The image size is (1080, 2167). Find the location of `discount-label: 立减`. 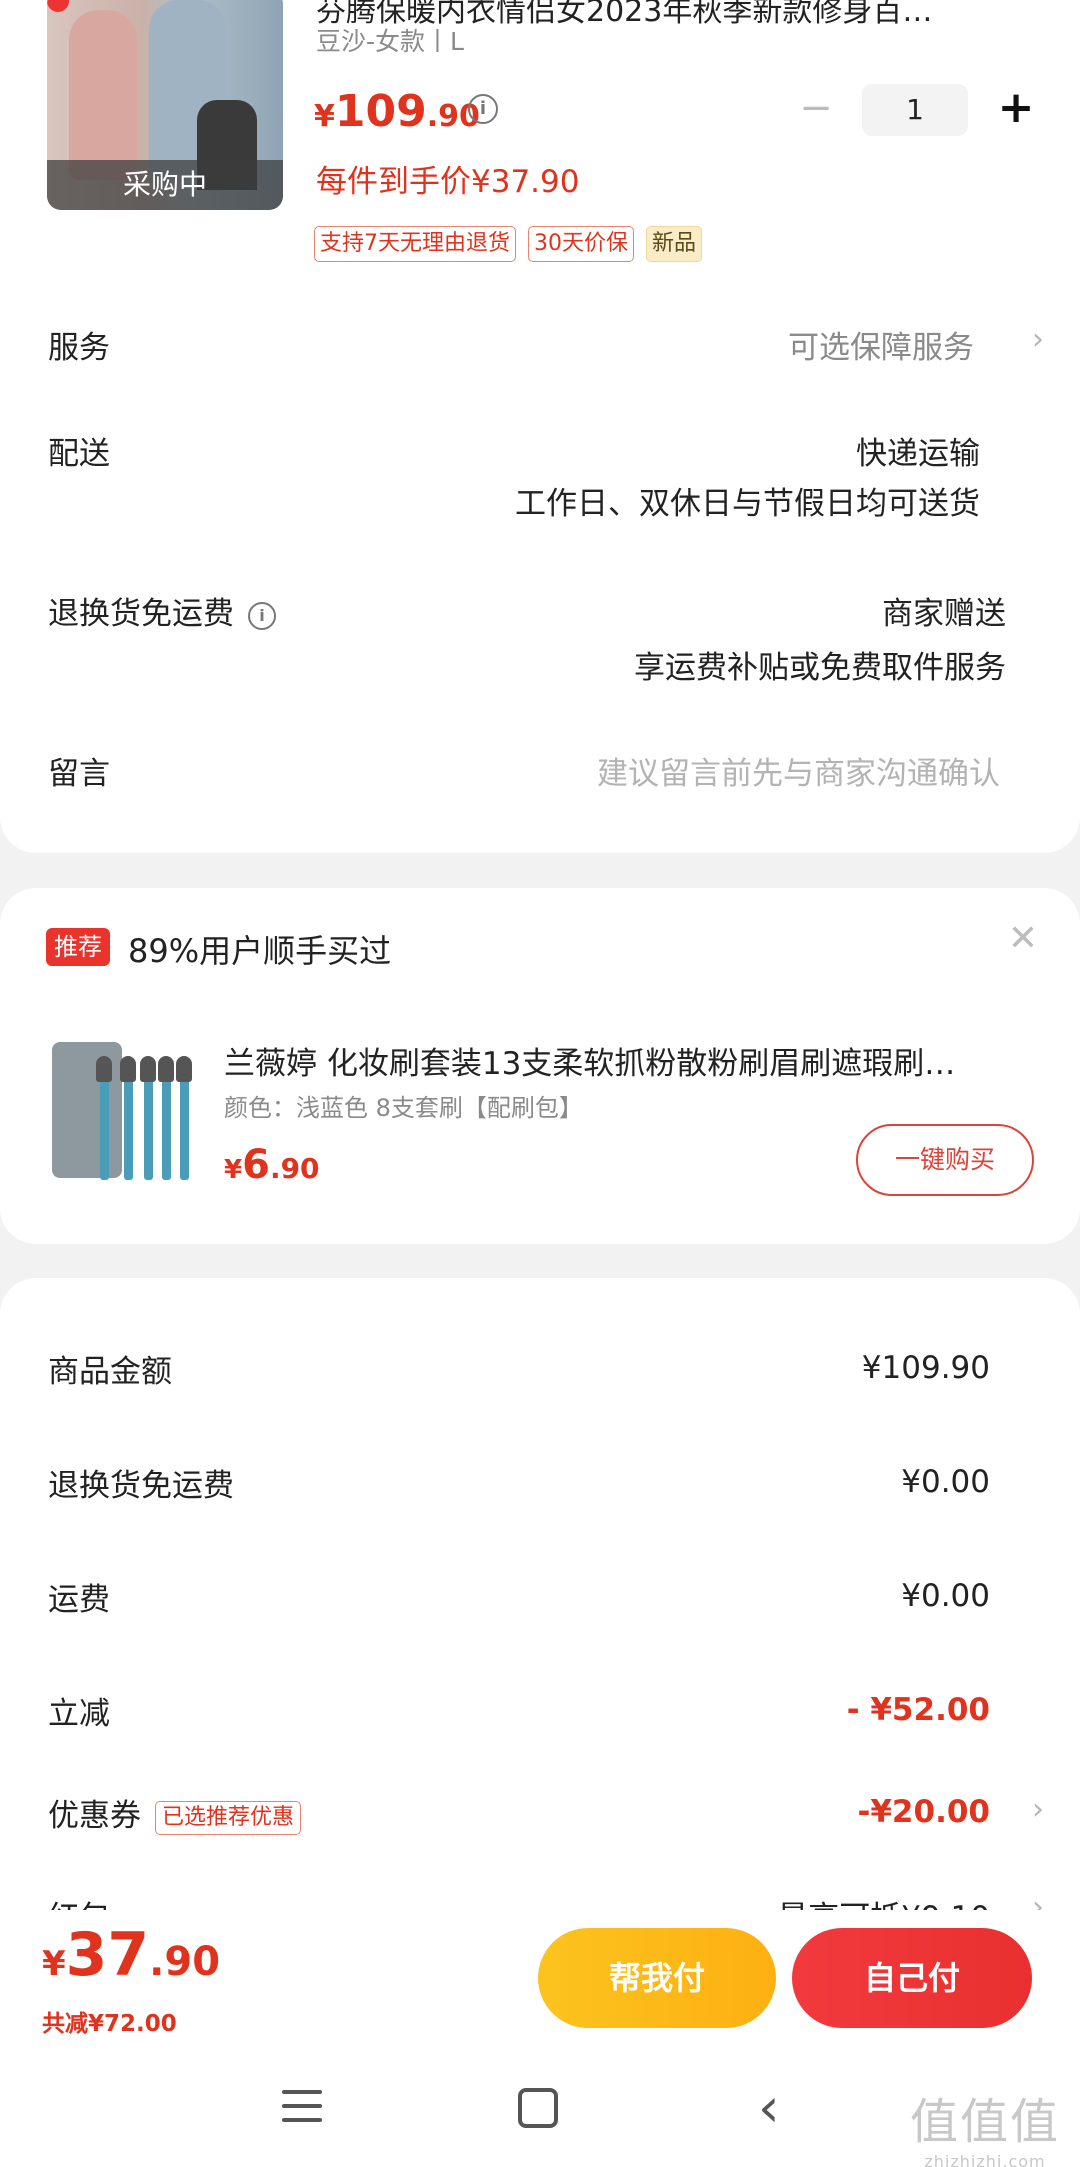

discount-label: 立减 is located at coordinates (79, 1714).